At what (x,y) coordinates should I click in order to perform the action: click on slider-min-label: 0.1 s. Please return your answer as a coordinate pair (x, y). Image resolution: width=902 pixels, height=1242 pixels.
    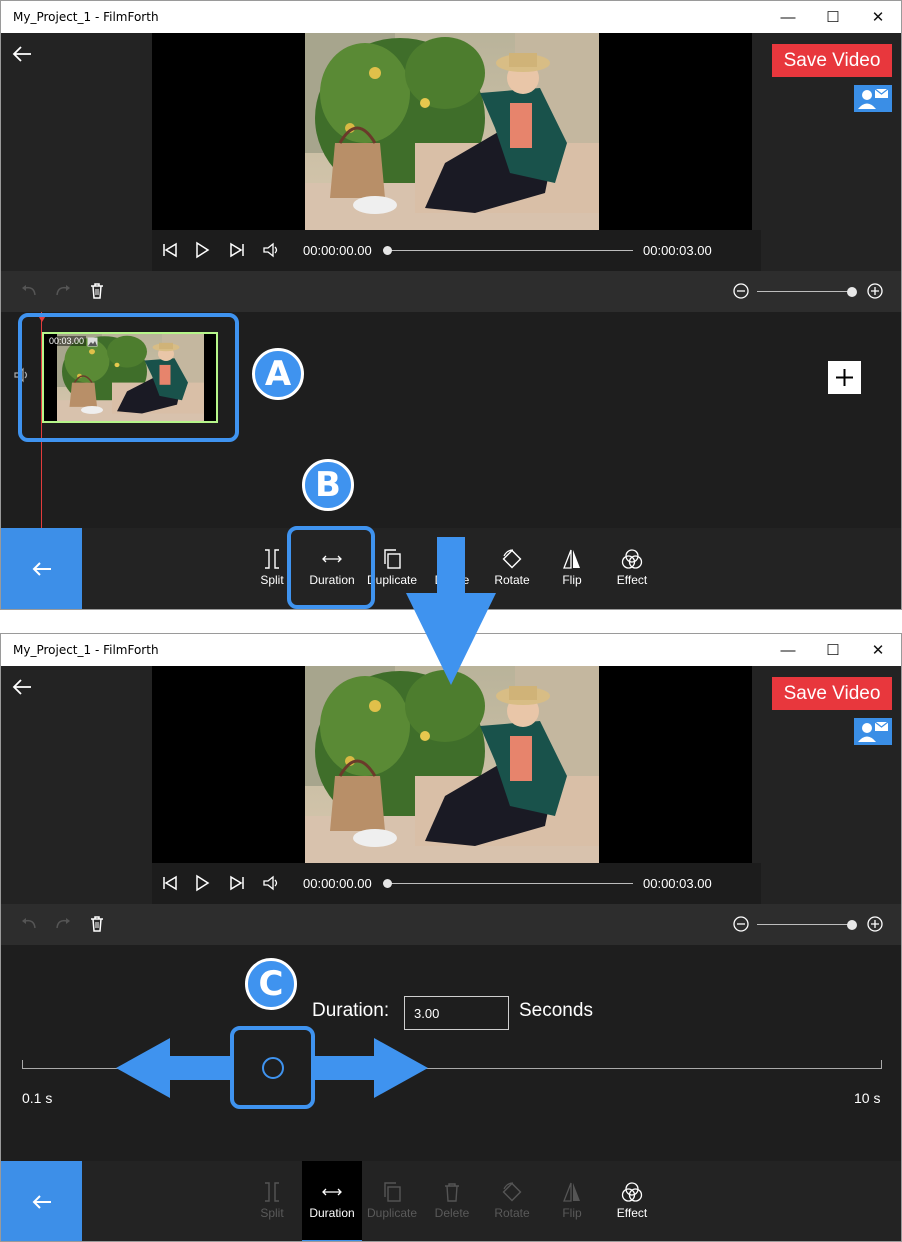
    Looking at the image, I should click on (37, 1098).